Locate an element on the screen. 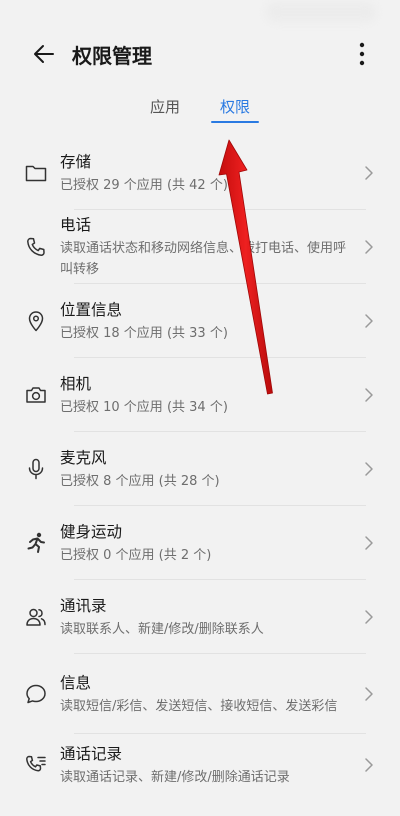 The height and width of the screenshot is (816, 400). permission-name: 信息 is located at coordinates (76, 682).